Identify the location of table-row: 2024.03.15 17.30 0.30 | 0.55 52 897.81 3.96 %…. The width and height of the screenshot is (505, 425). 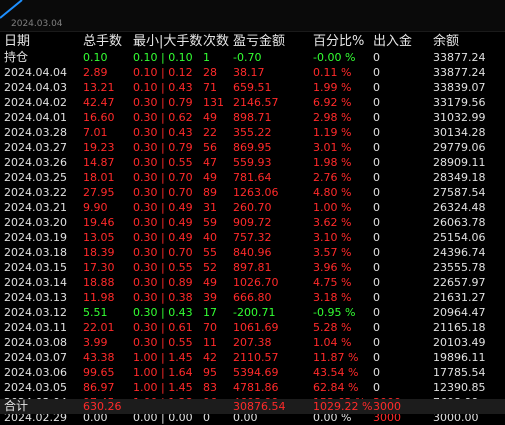
(252, 267).